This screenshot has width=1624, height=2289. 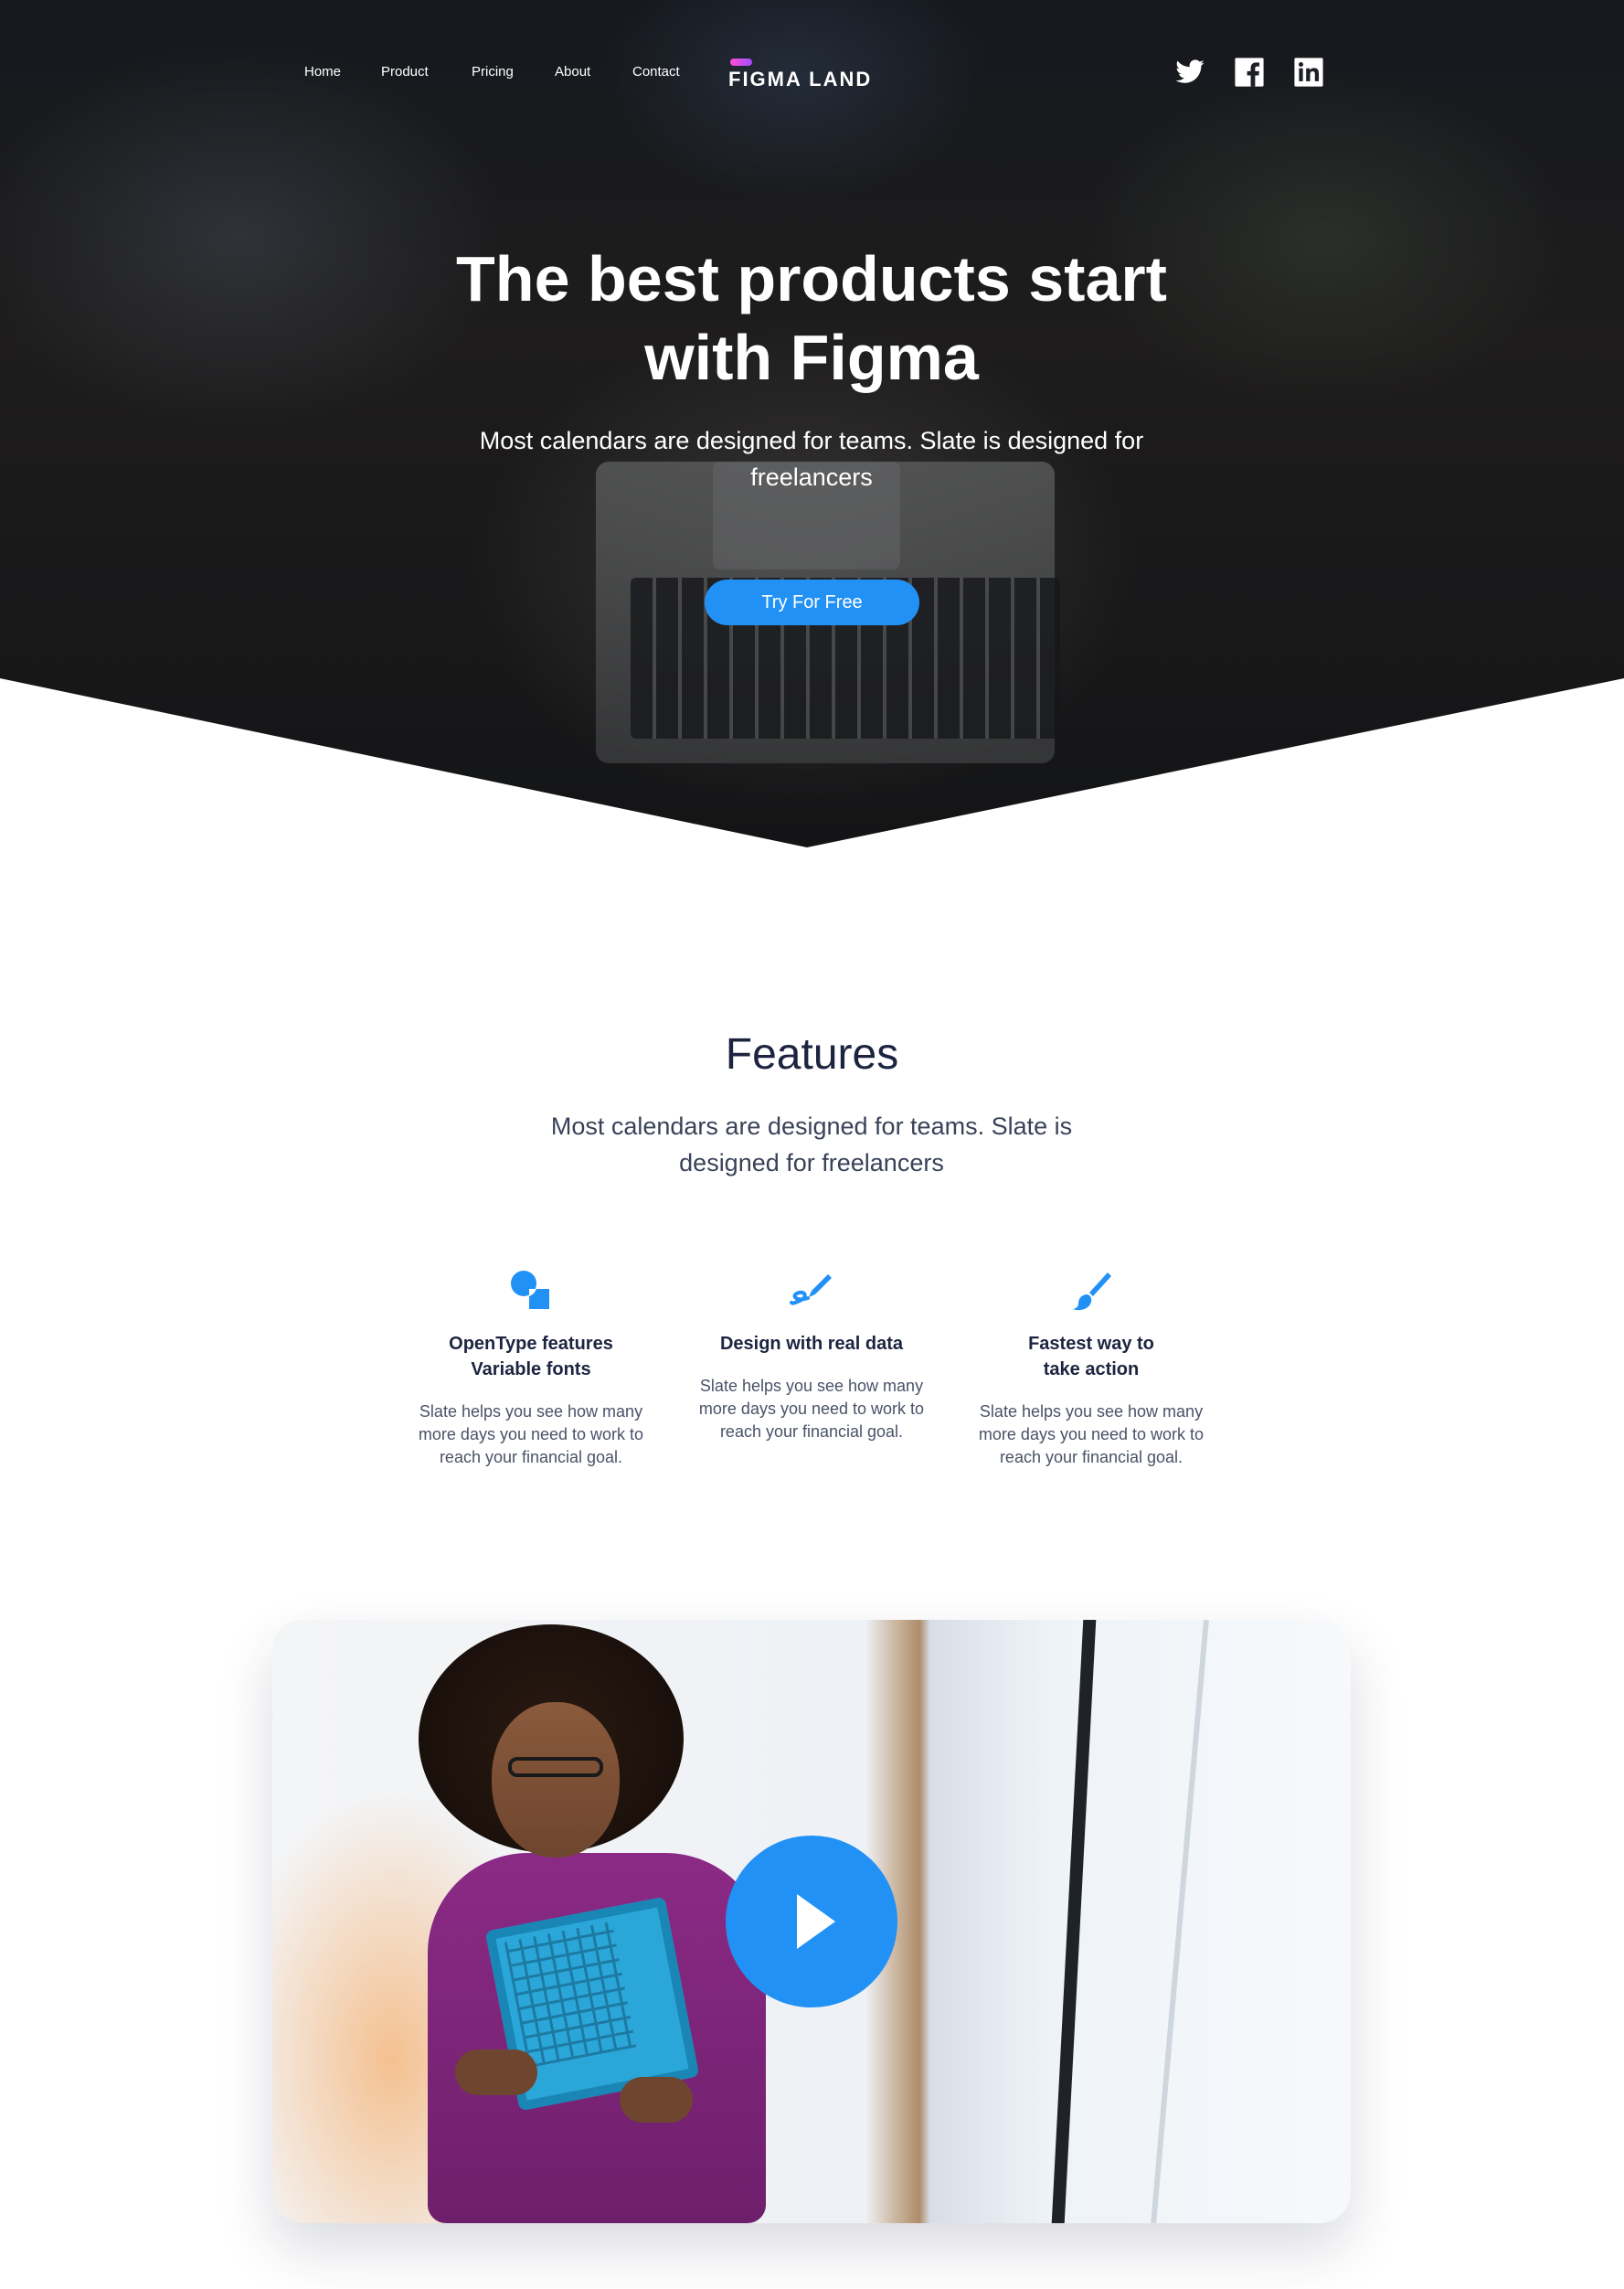 I want to click on linkedin-icon, so click(x=1308, y=73).